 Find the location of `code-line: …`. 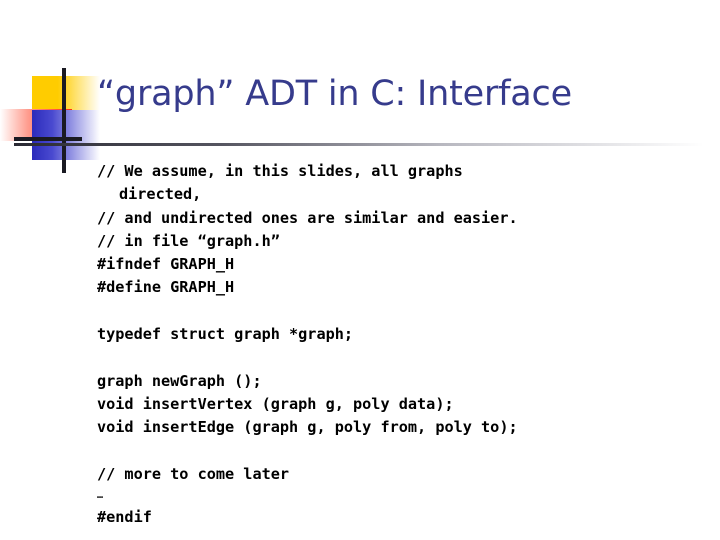

code-line: … is located at coordinates (100, 496).